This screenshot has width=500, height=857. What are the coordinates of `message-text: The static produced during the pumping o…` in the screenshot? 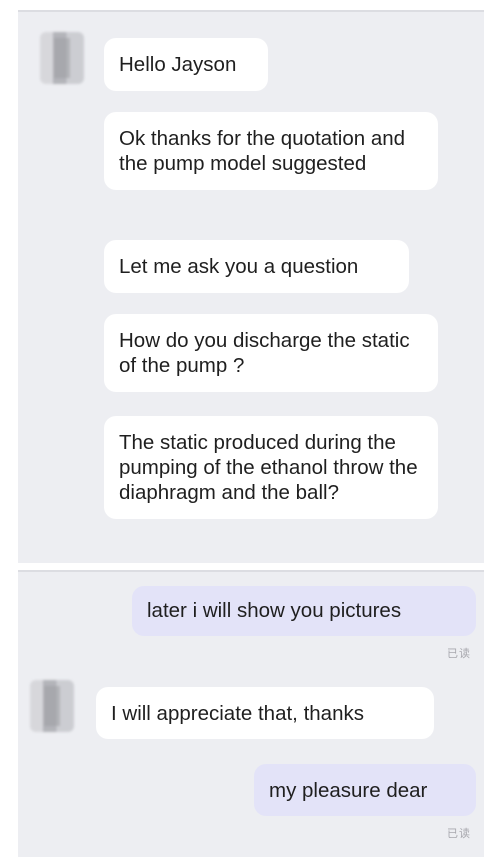 It's located at (268, 467).